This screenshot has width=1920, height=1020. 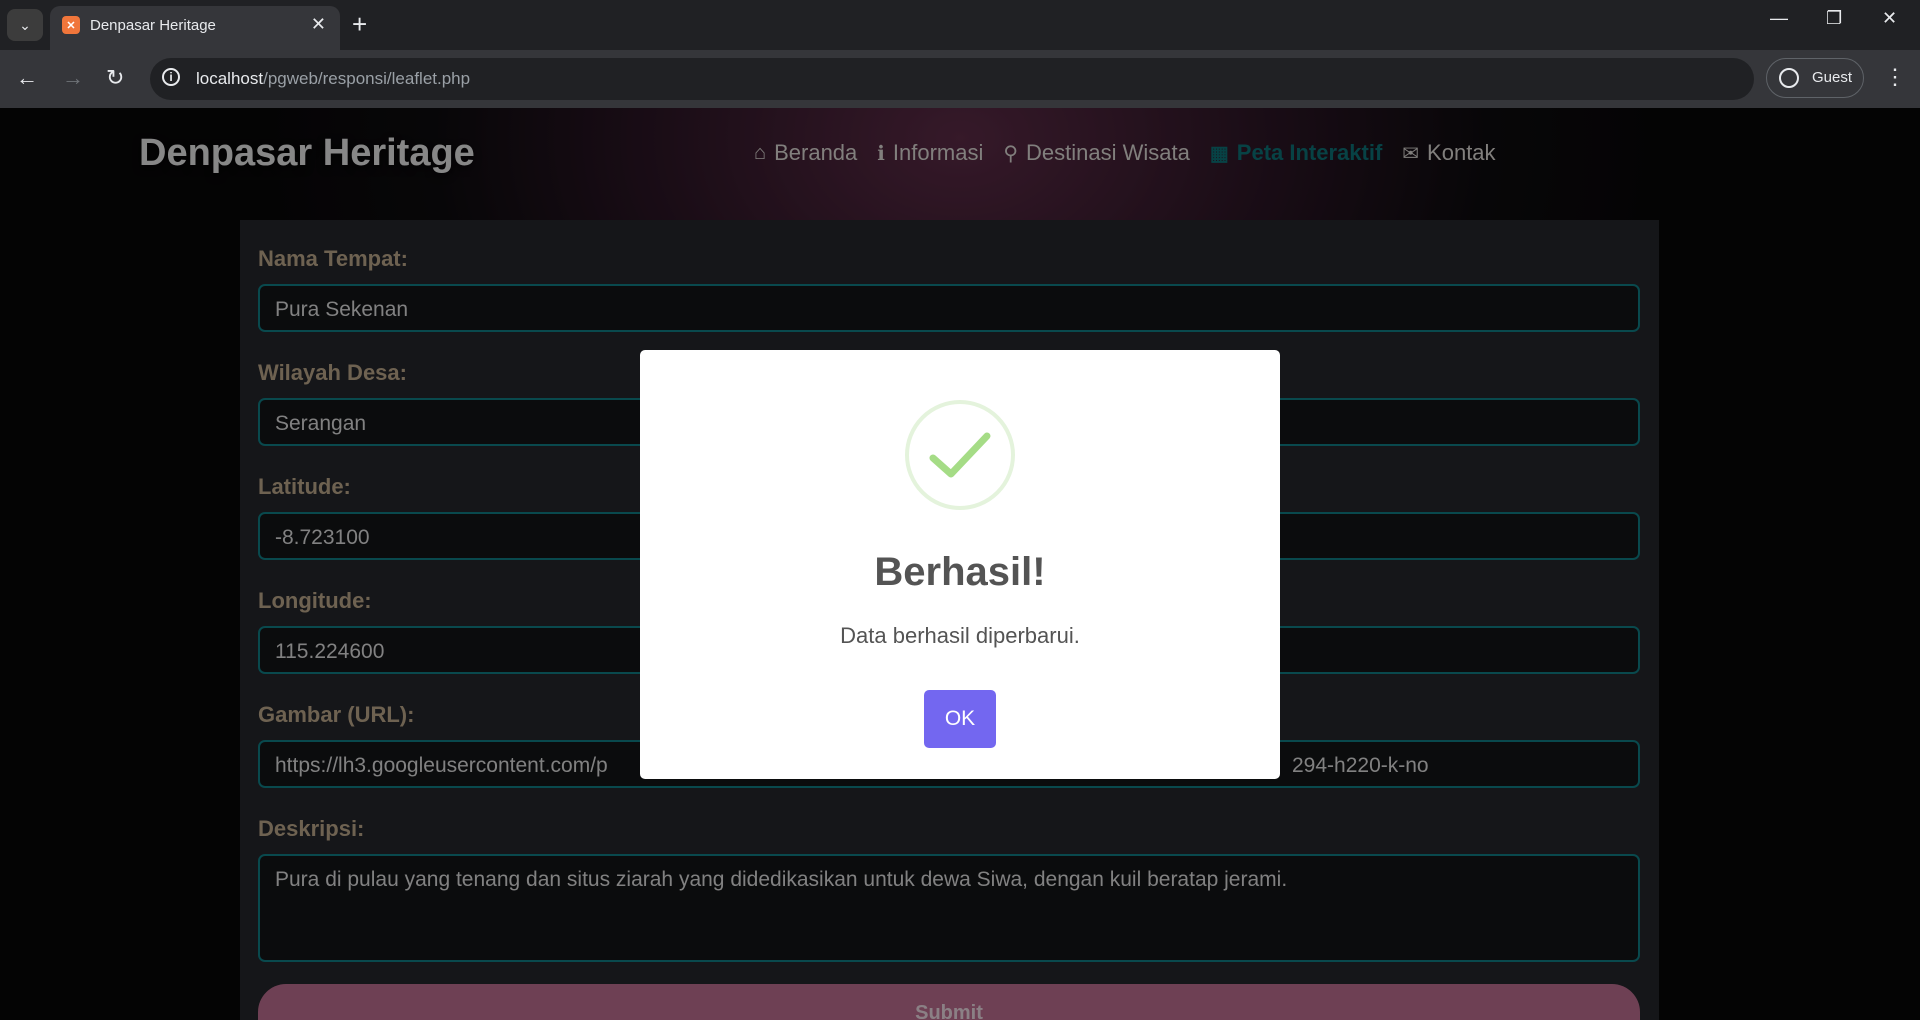 I want to click on close-tab-icon: ✕, so click(x=318, y=24).